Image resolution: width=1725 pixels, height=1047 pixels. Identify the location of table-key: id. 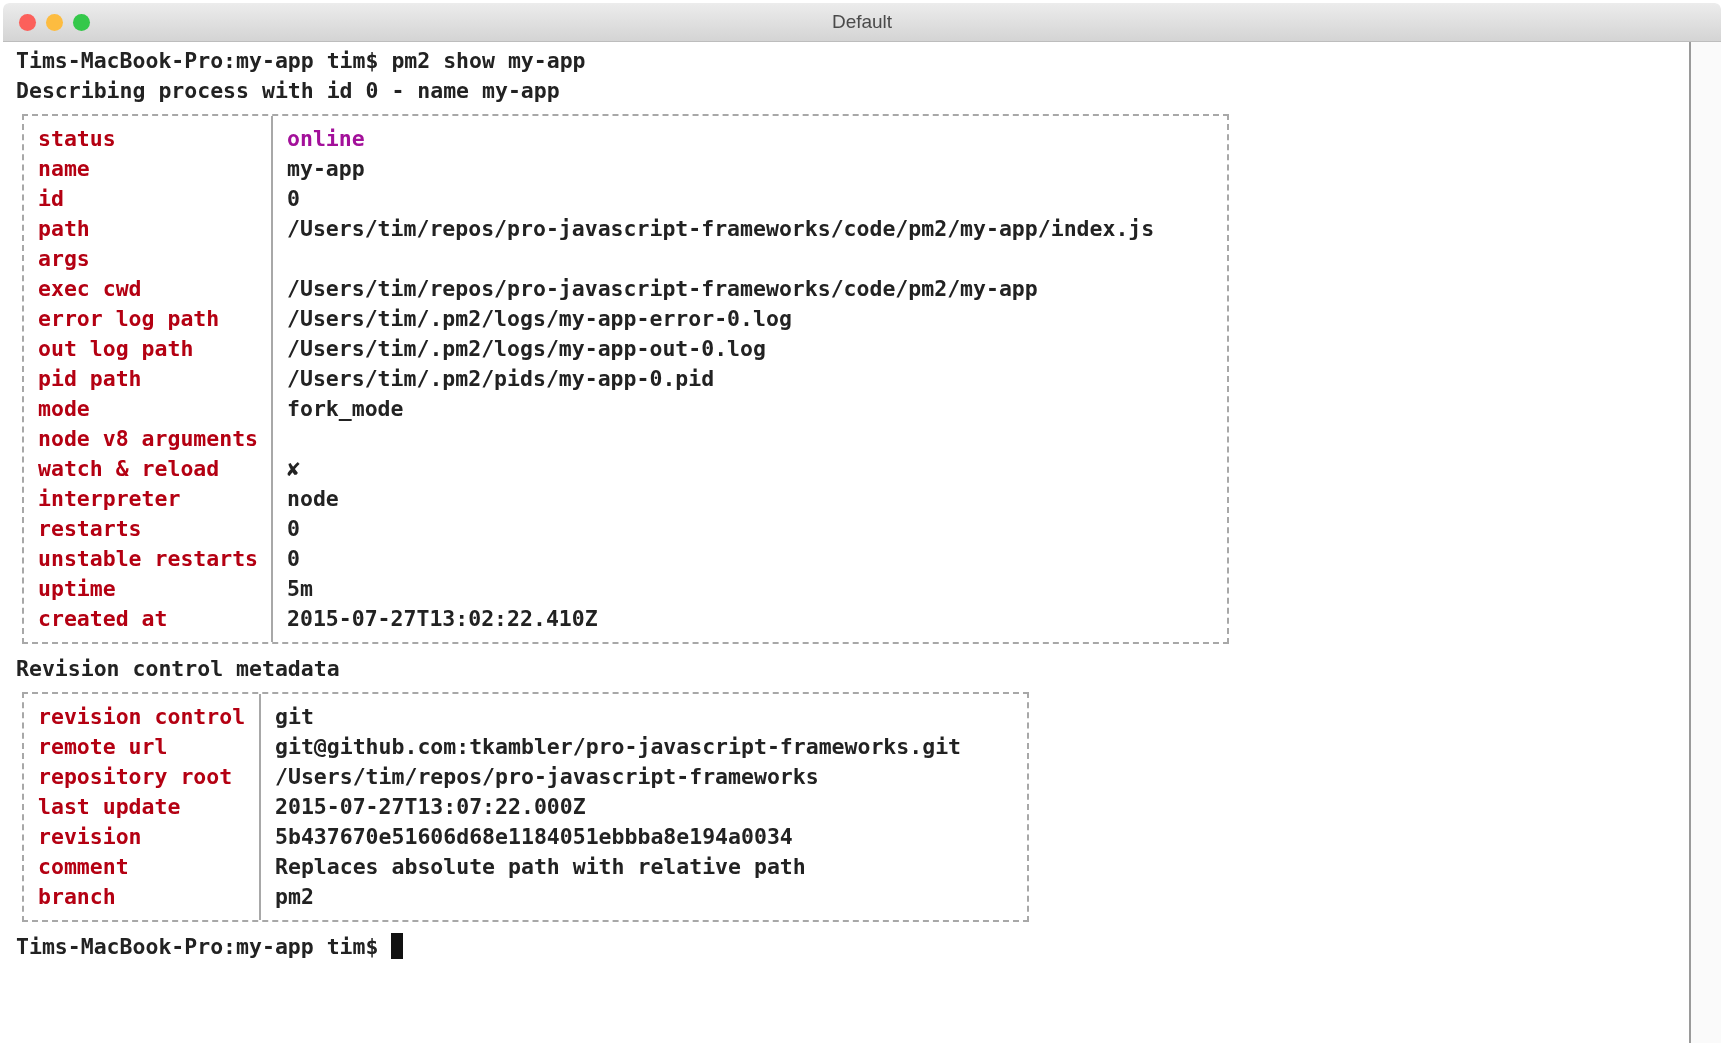
(147, 199).